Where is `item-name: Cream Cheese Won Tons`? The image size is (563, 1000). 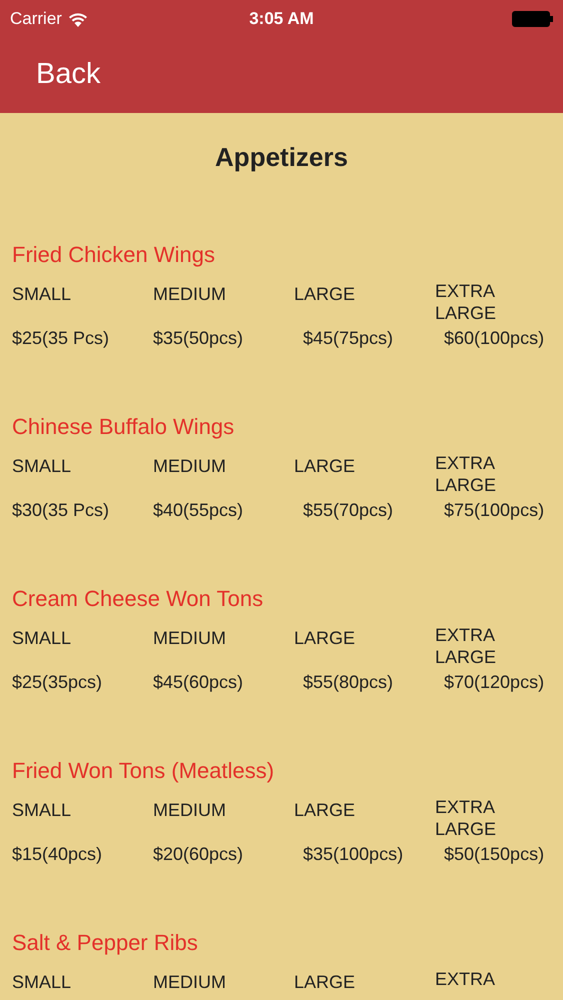
item-name: Cream Cheese Won Tons is located at coordinates (138, 599).